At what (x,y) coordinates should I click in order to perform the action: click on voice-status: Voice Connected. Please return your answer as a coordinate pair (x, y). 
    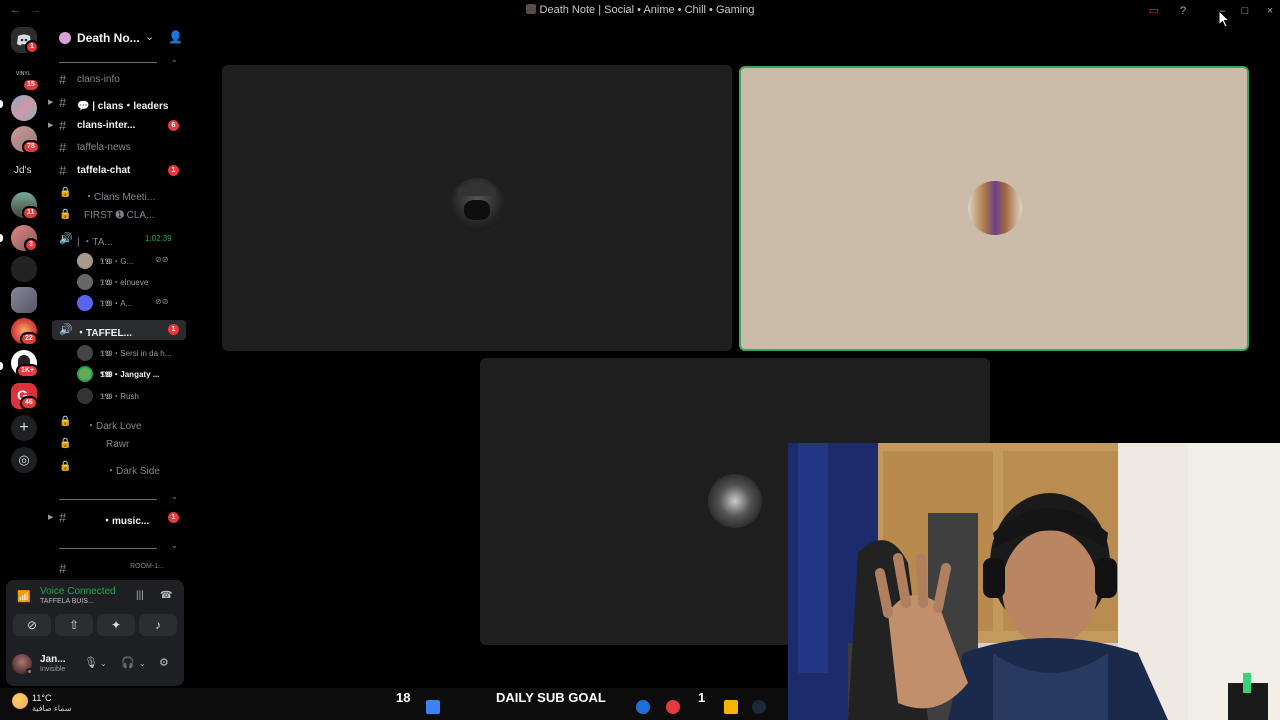
    Looking at the image, I should click on (78, 591).